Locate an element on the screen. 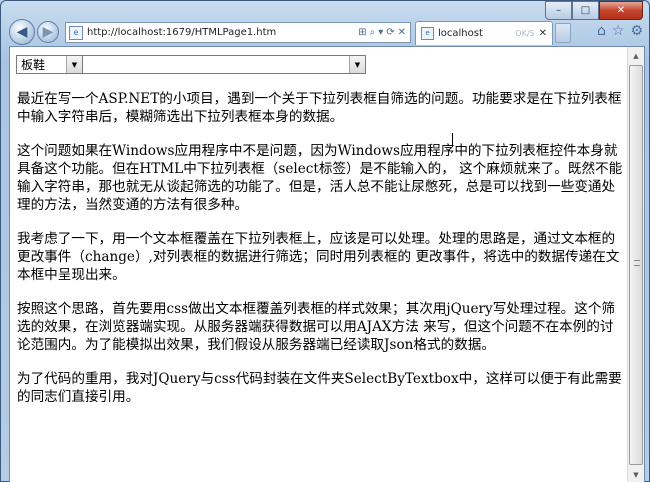  dropdown-chevron-icon: ▼ is located at coordinates (357, 64).